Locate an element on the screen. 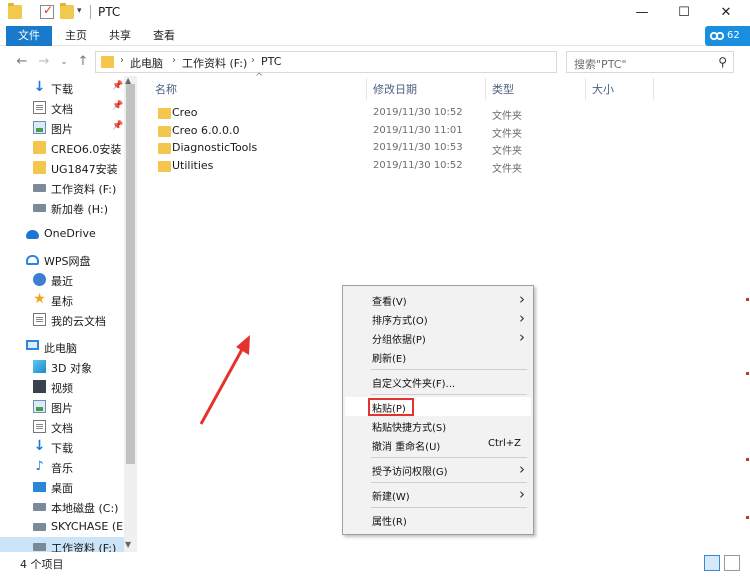 The width and height of the screenshot is (750, 578). column-header-date: 修改日期 is located at coordinates (395, 89).